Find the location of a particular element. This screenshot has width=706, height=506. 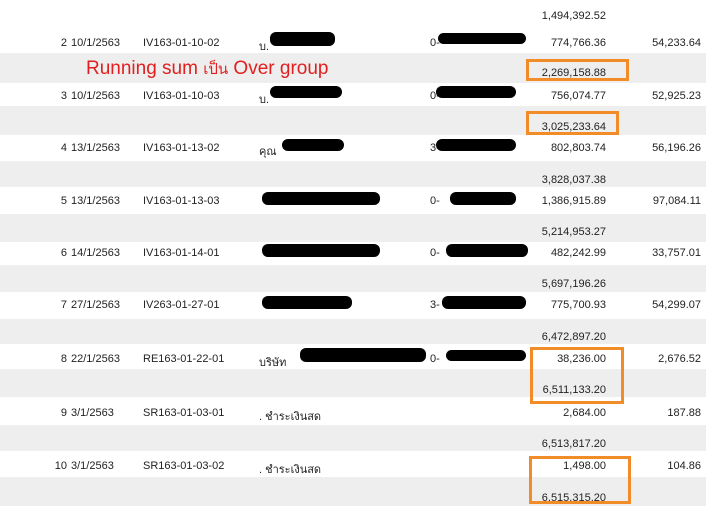

row-vat: 187.88 is located at coordinates (684, 413).